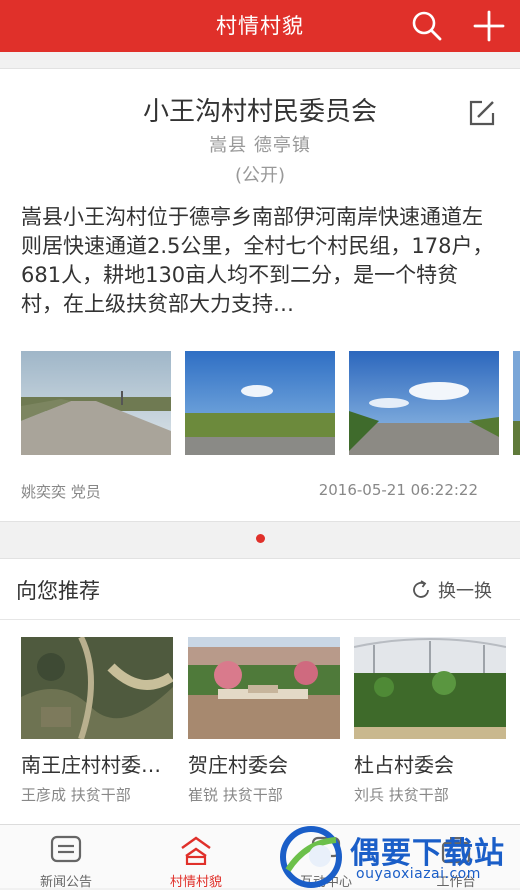 Image resolution: width=520 pixels, height=890 pixels. I want to click on post-timestamp: 2016-05-21 06:22:22, so click(398, 490).